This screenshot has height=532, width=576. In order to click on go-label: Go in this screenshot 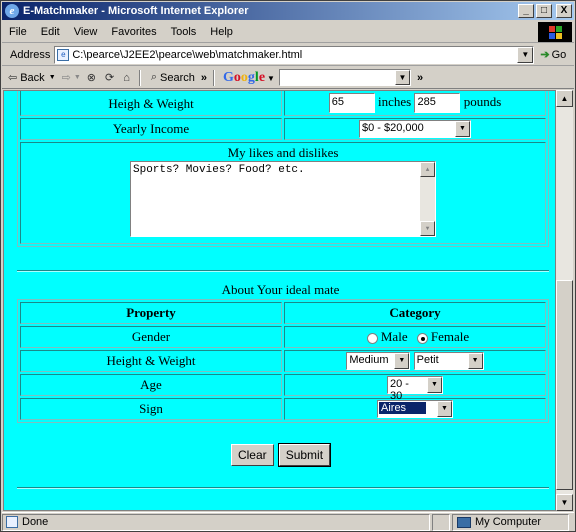, I will do `click(559, 54)`.